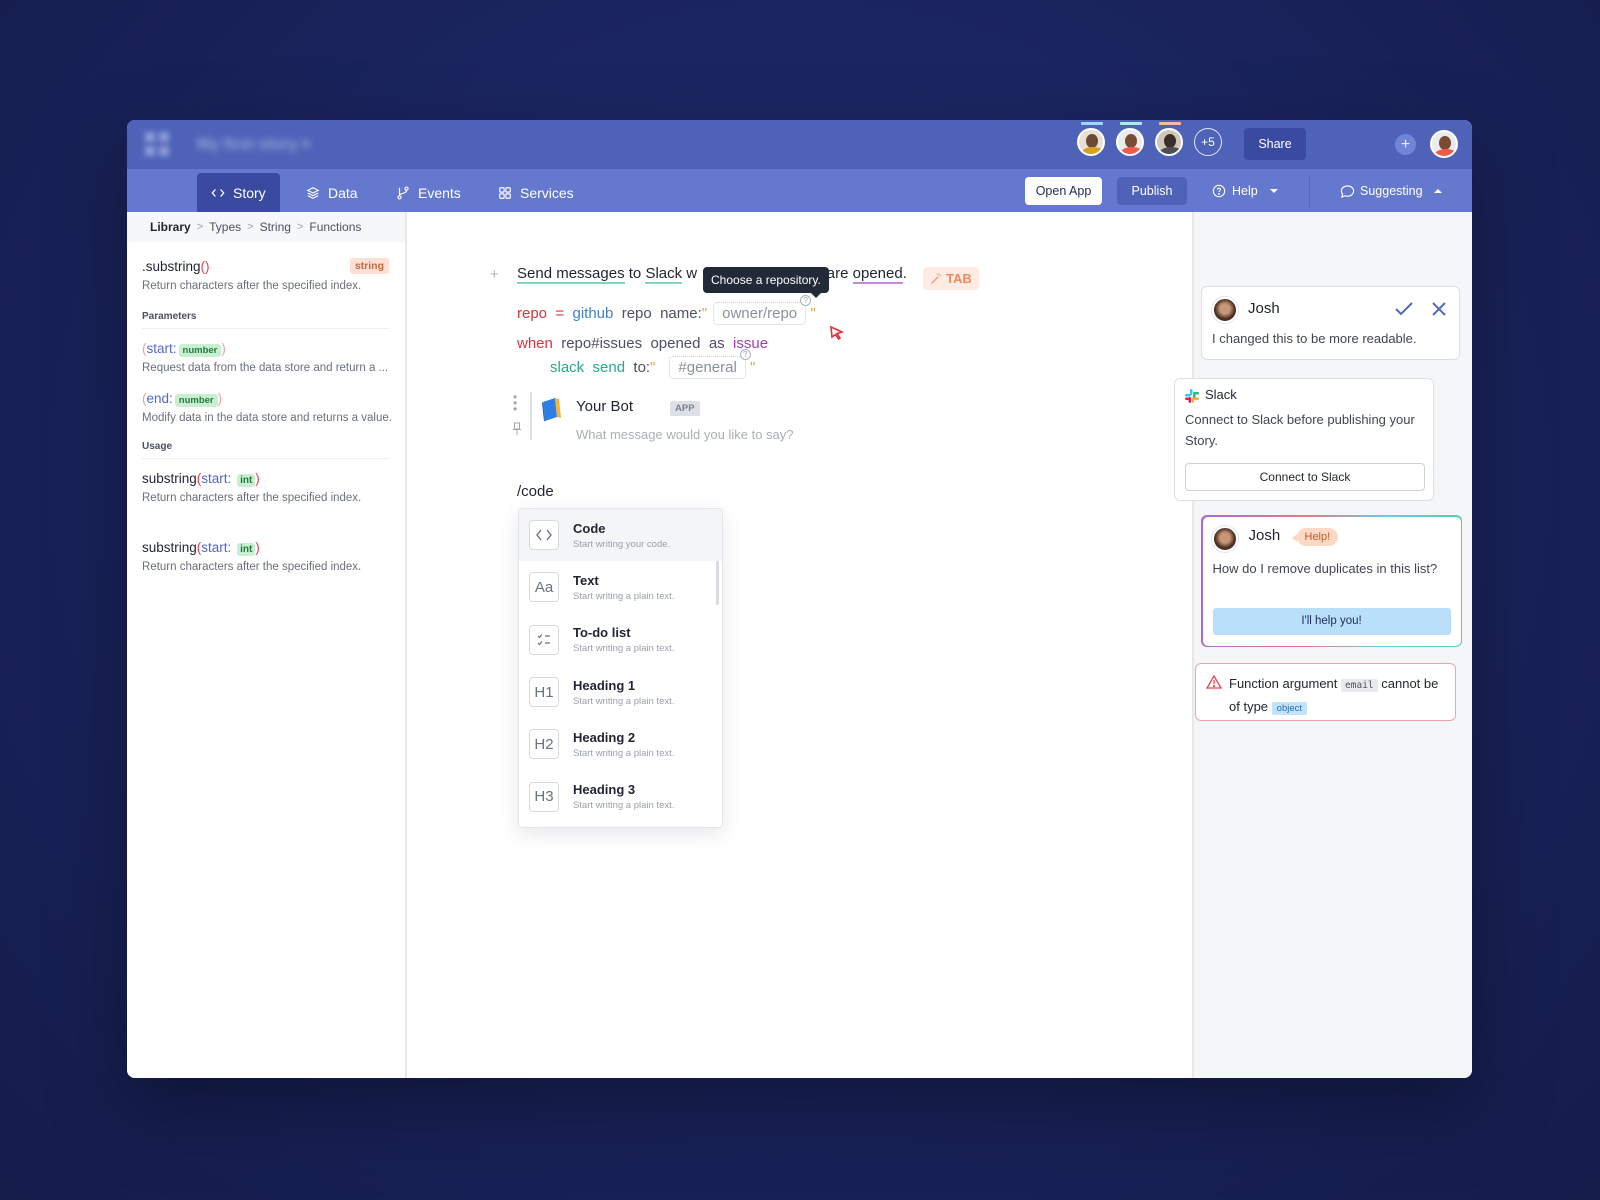 This screenshot has width=1600, height=1200. What do you see at coordinates (544, 692) in the screenshot?
I see `heading-1-icon: H1` at bounding box center [544, 692].